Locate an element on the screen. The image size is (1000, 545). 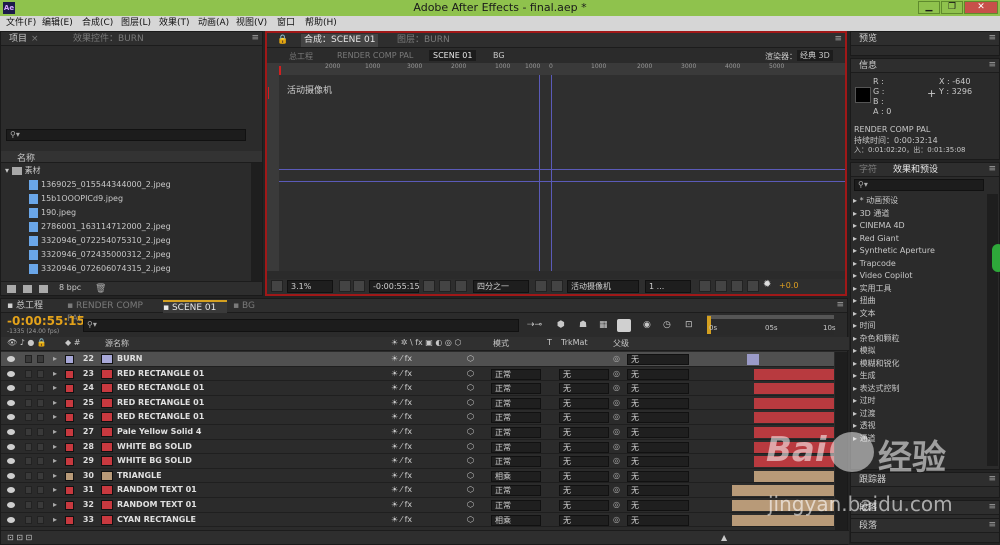
brainstorm-icon: ⊡ is located at coordinates (689, 325).